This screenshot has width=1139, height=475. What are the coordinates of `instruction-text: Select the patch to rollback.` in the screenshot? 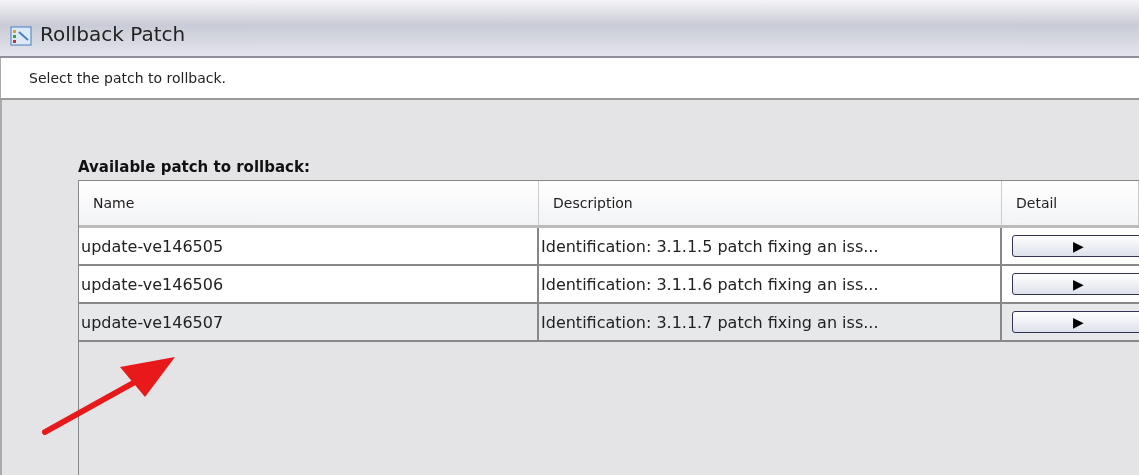 It's located at (569, 79).